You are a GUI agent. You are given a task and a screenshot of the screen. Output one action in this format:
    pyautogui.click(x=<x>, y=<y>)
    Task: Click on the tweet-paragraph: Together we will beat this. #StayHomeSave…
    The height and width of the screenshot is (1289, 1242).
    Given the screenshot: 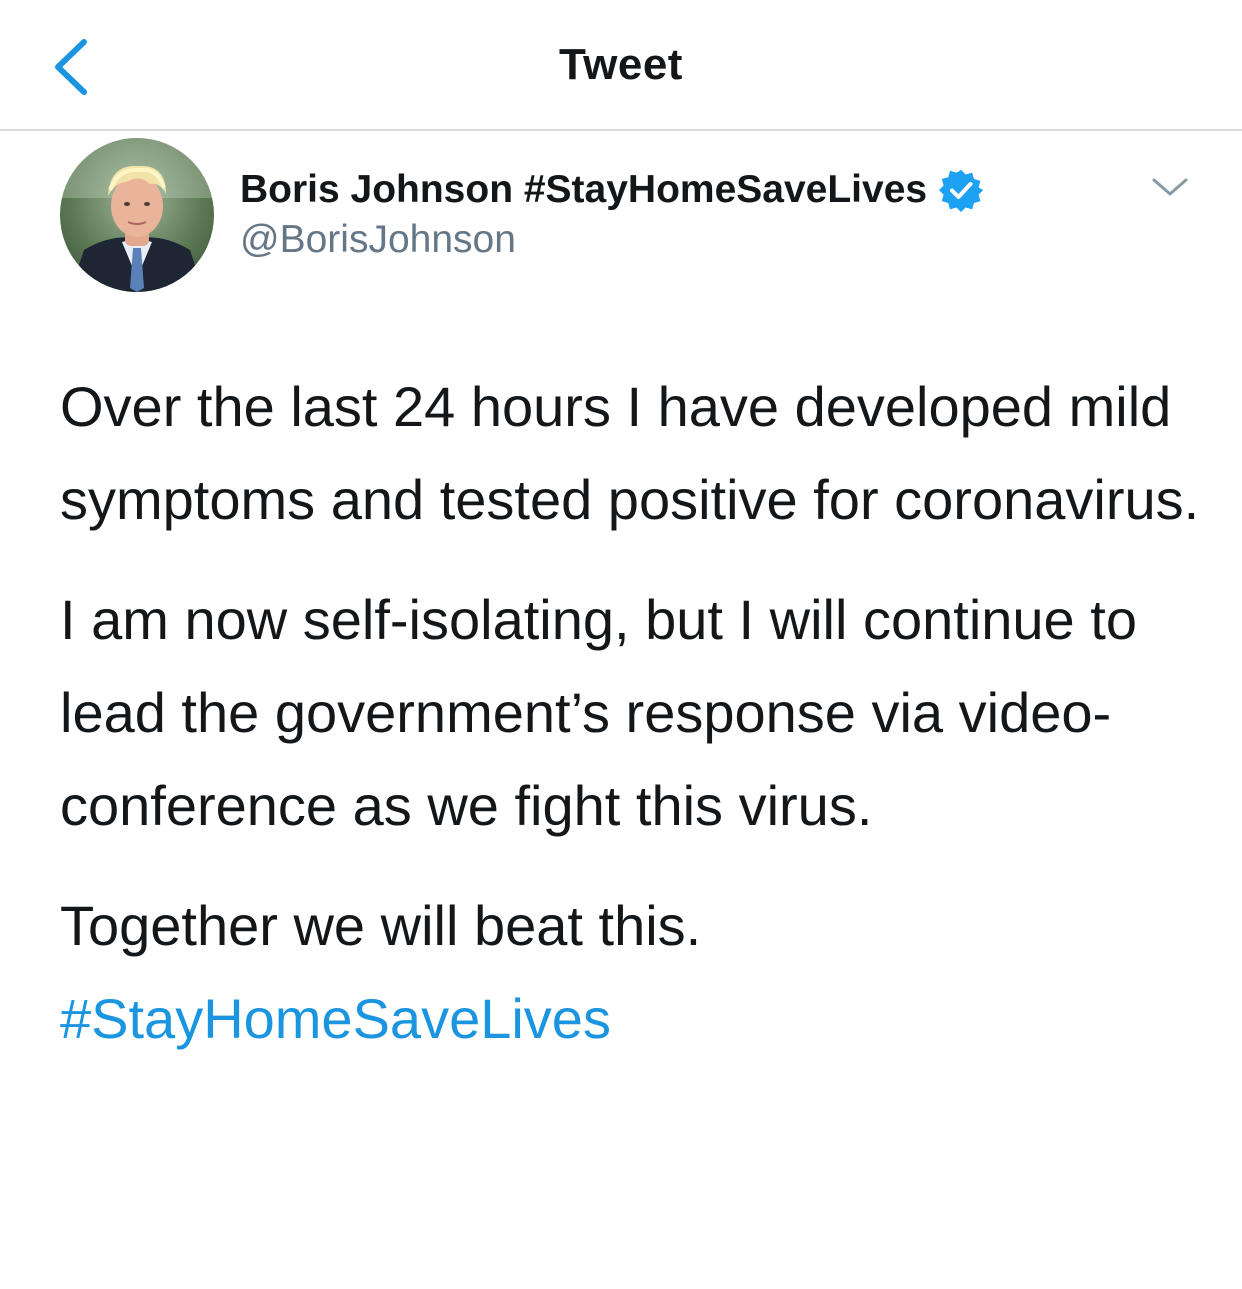 What is the action you would take?
    pyautogui.click(x=630, y=972)
    